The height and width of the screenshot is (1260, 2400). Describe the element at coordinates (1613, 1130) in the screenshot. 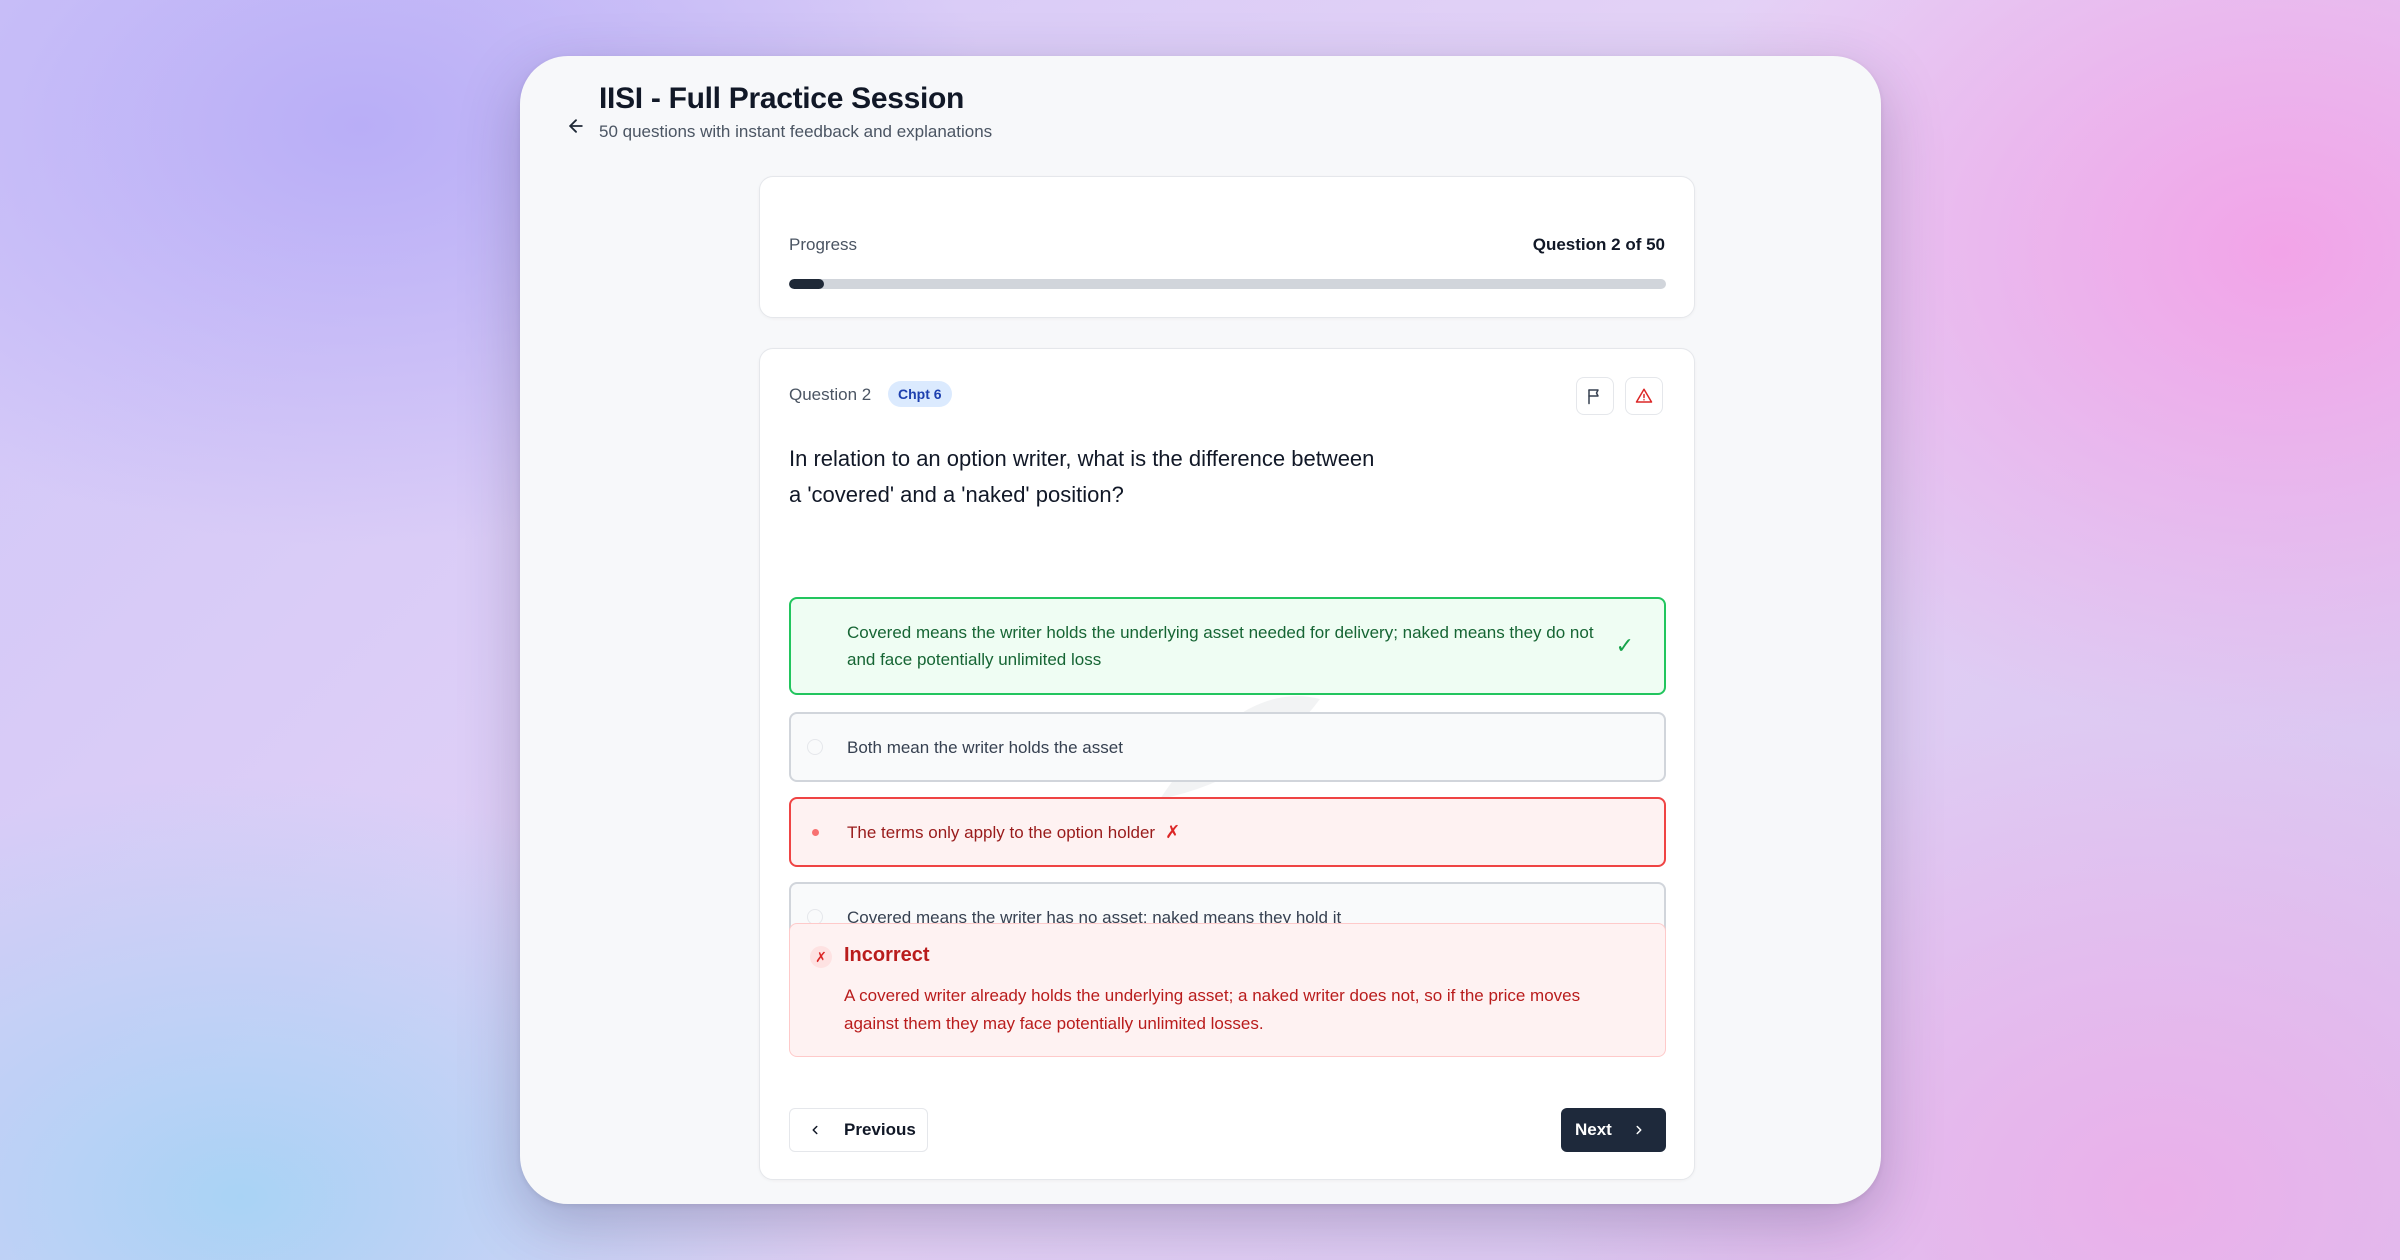

I see `next-button: Next` at that location.